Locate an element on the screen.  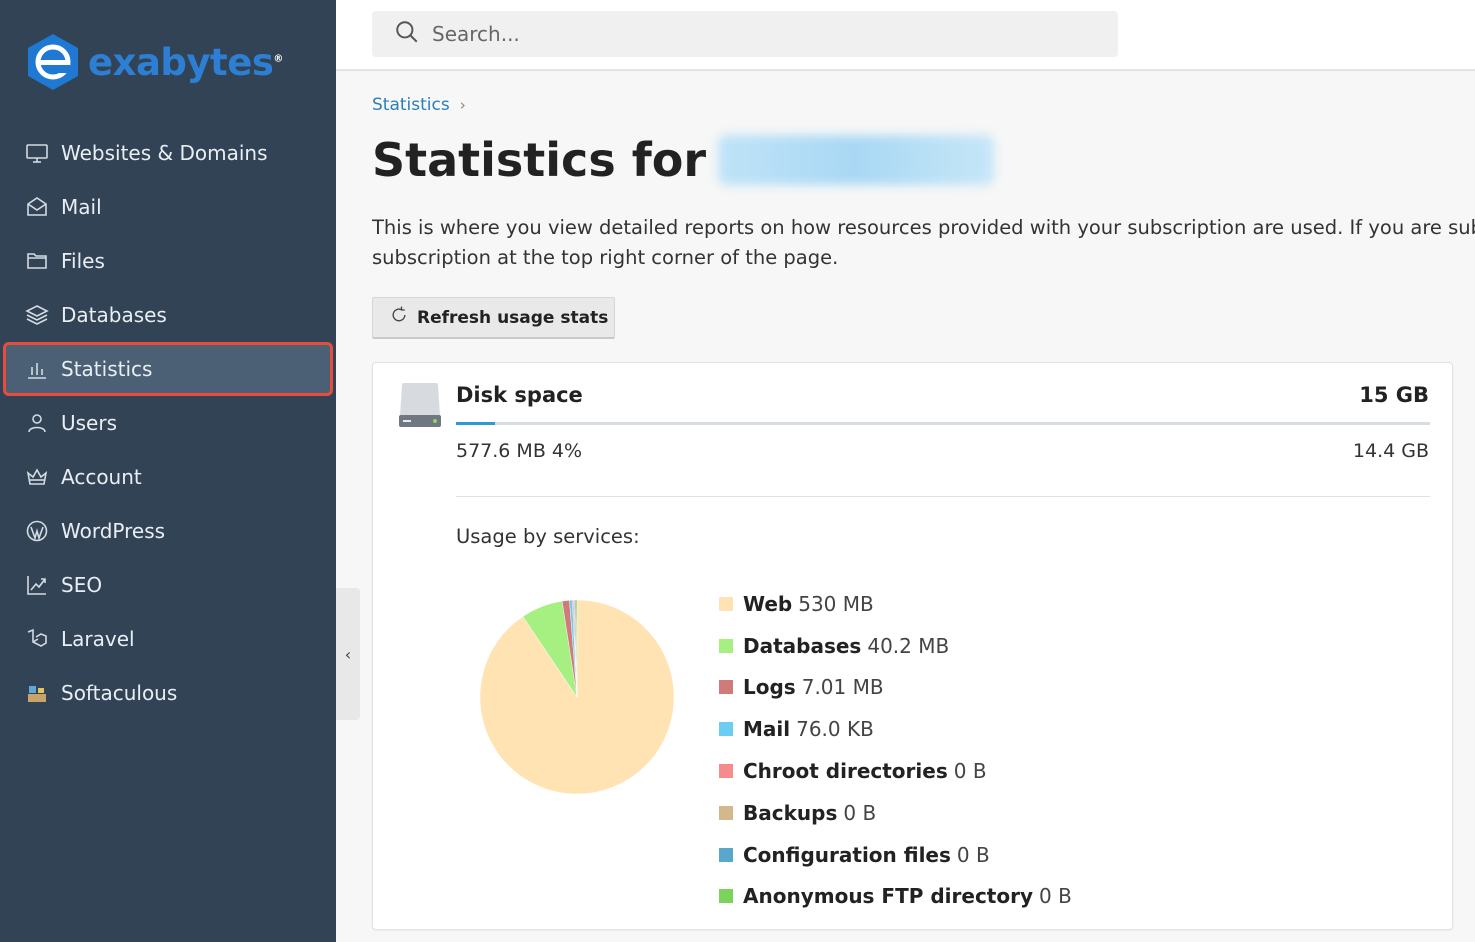
legend-item: Chroot directories 0 B is located at coordinates (895, 771).